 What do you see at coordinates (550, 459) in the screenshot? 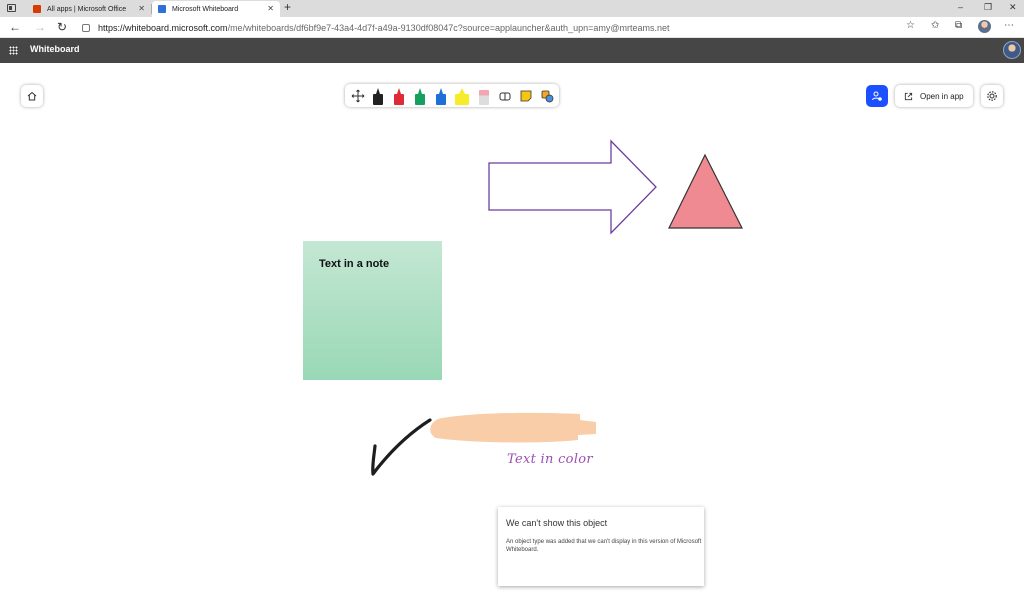
I see `colored-text-object: Text in color` at bounding box center [550, 459].